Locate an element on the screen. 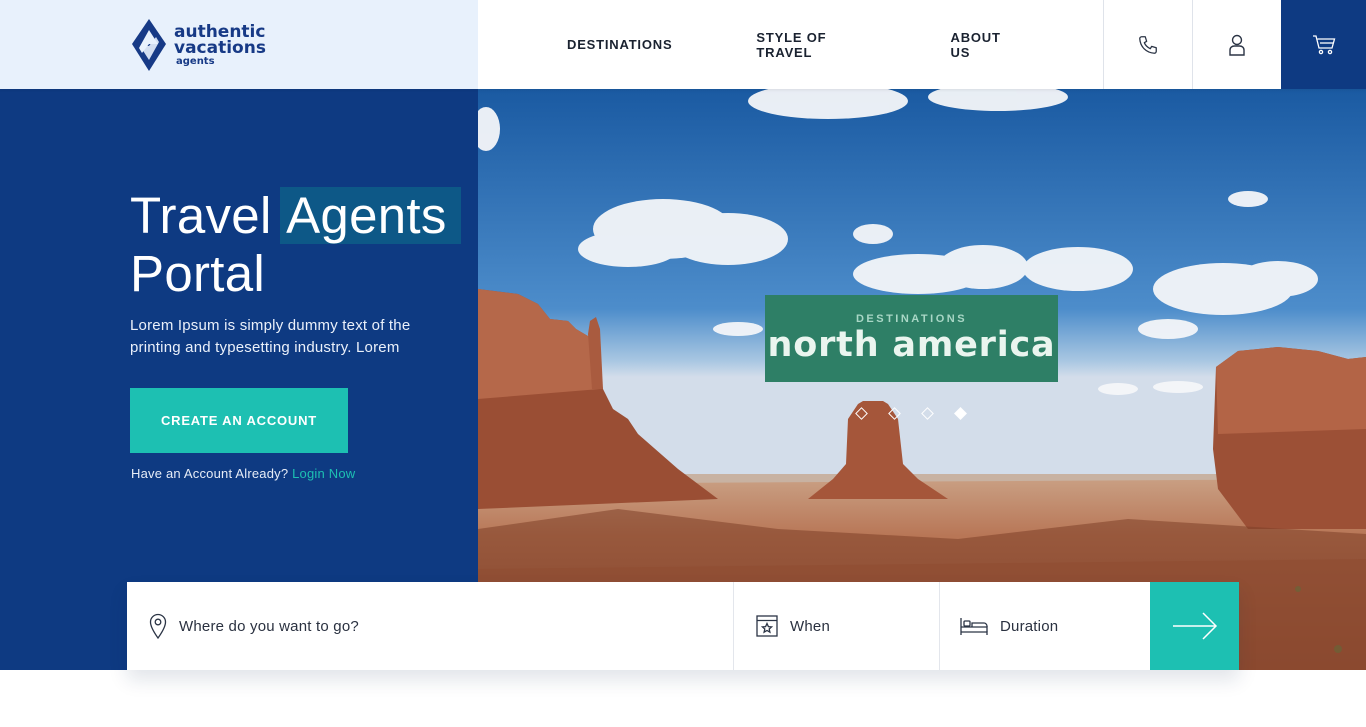 The height and width of the screenshot is (727, 1366). login-prompt: Have an Account Already? Login Now is located at coordinates (243, 473).